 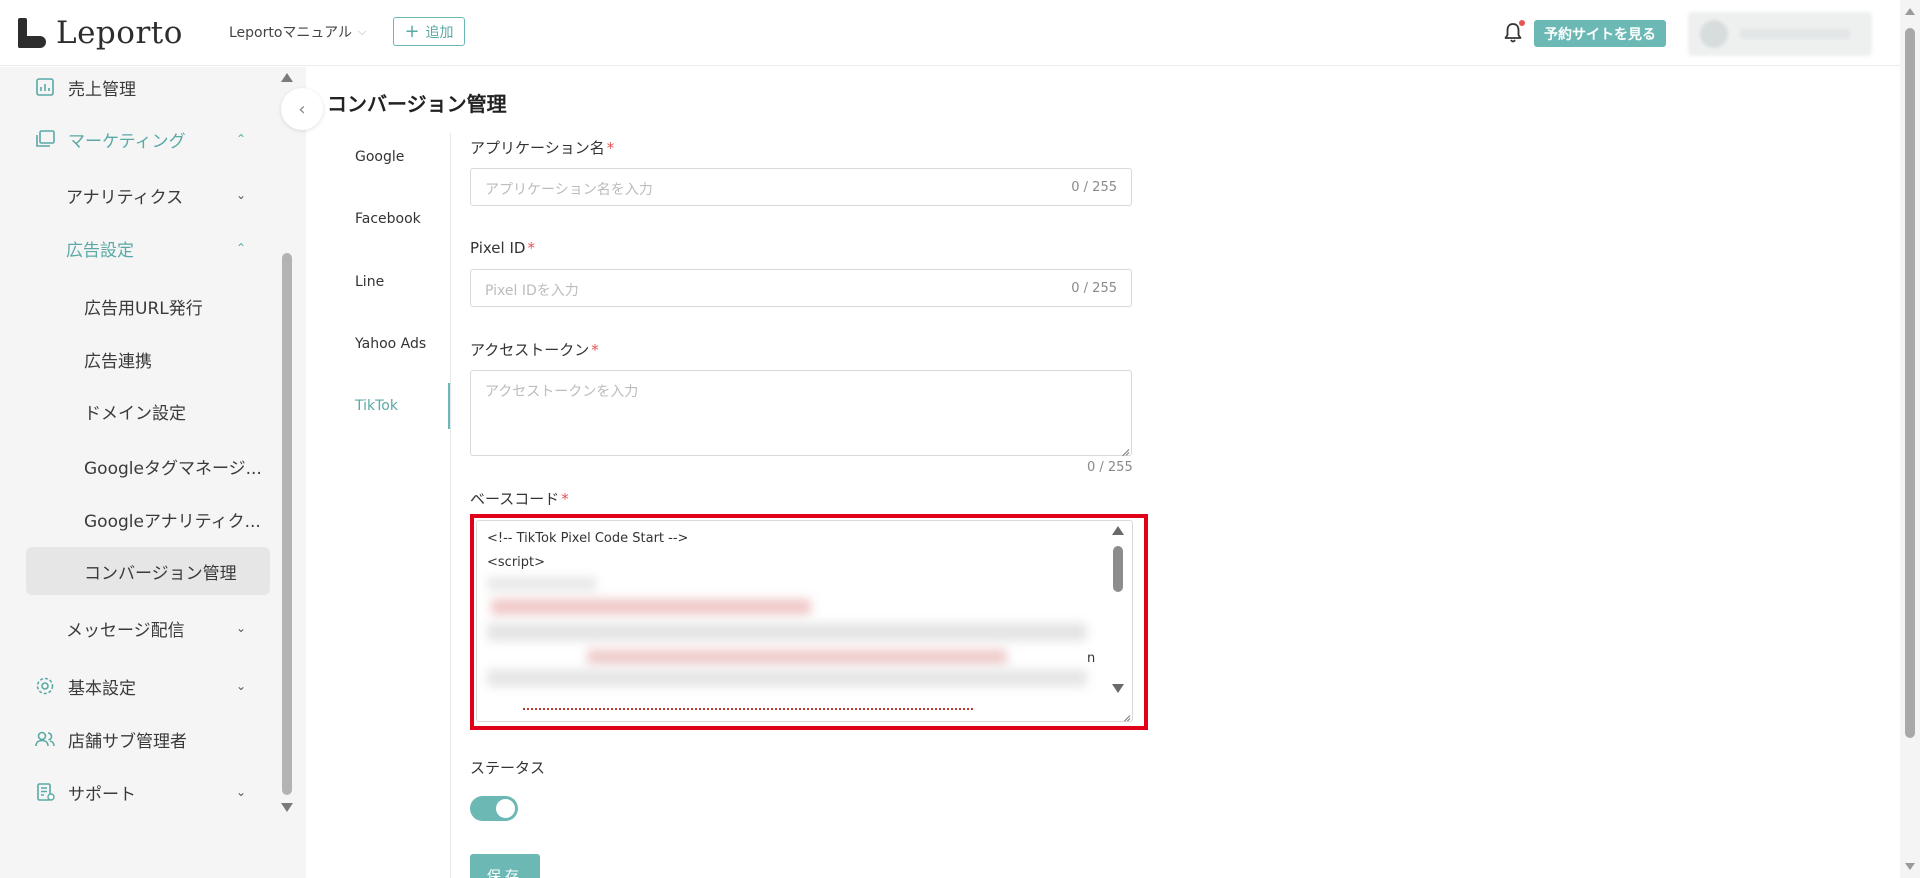 I want to click on sidebar-item-label: 広告設定, so click(x=100, y=250).